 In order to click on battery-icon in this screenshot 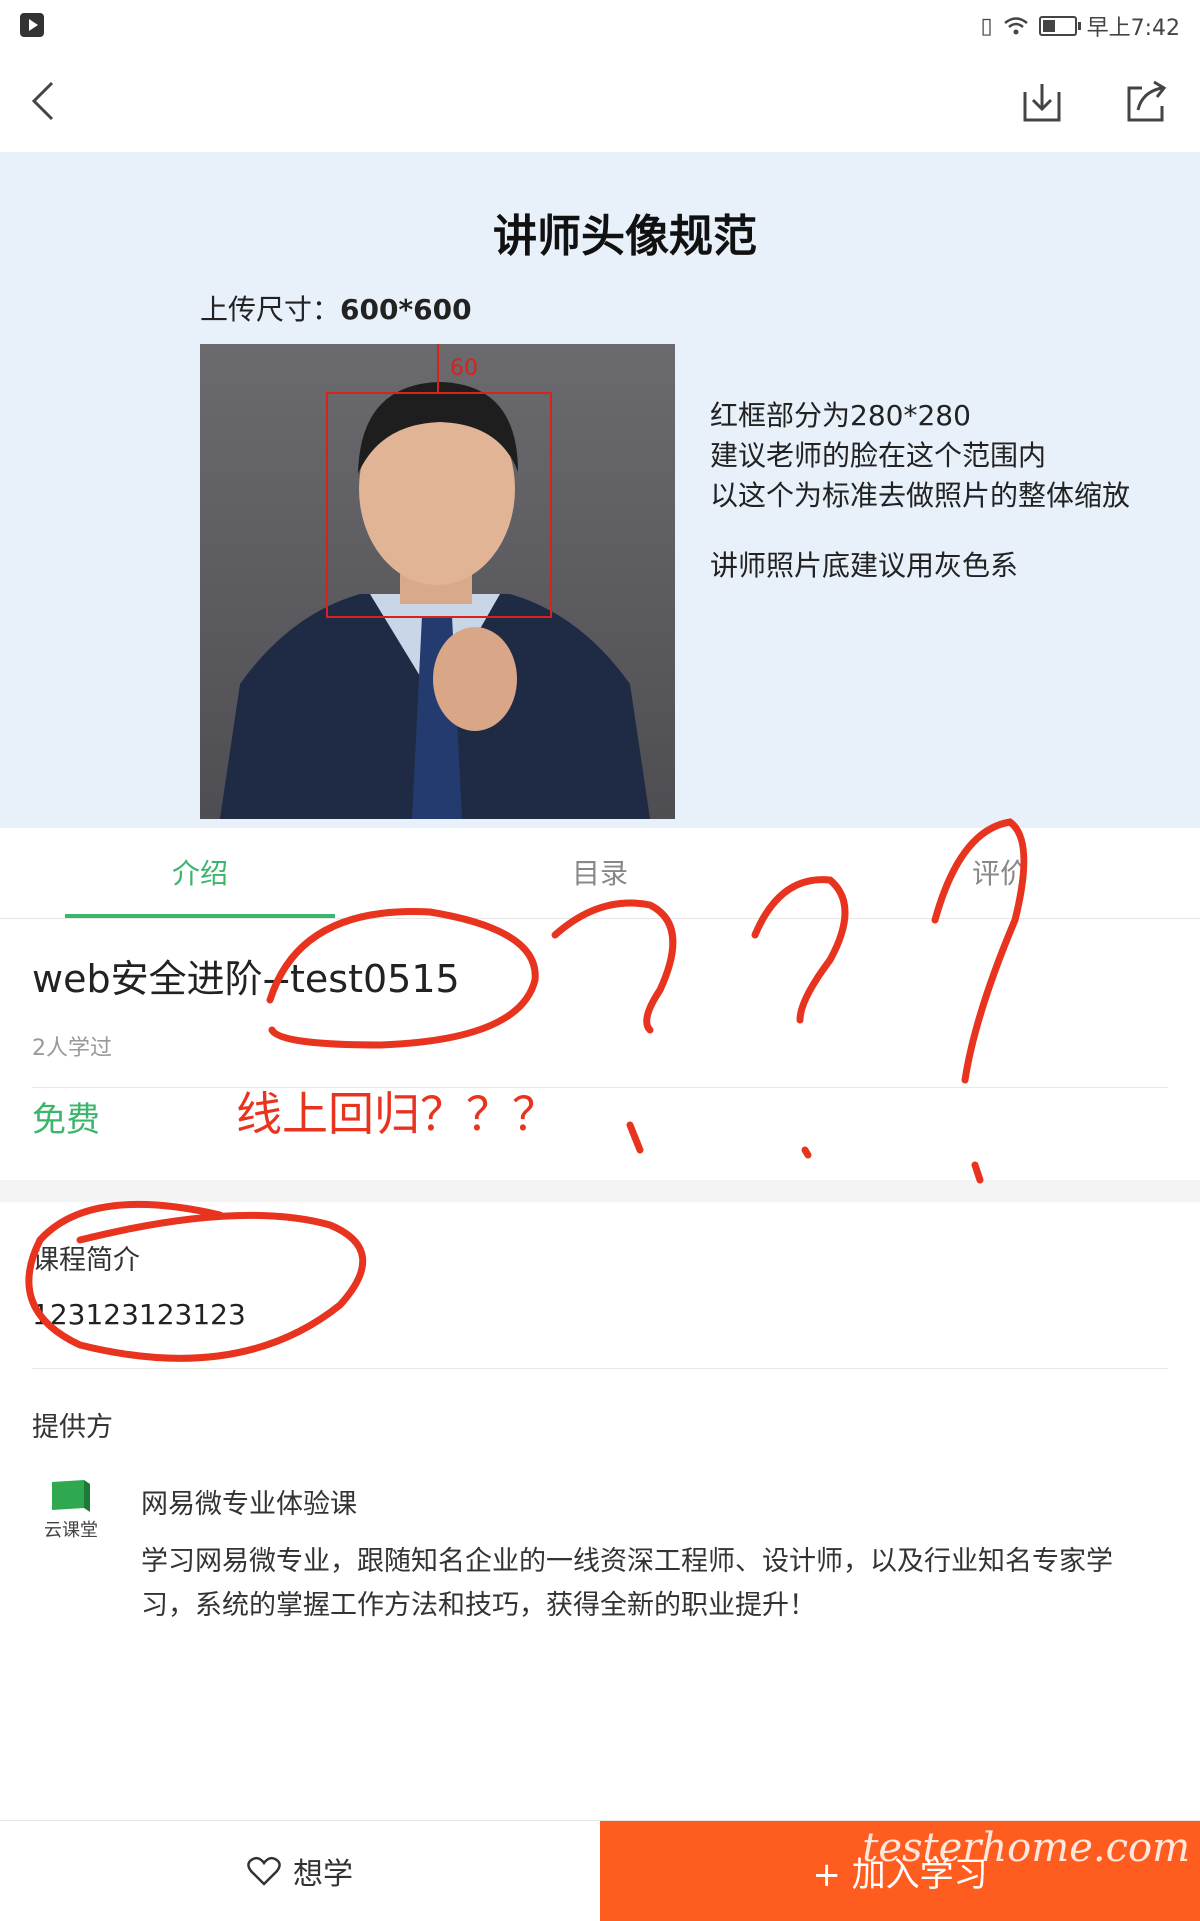, I will do `click(1059, 26)`.